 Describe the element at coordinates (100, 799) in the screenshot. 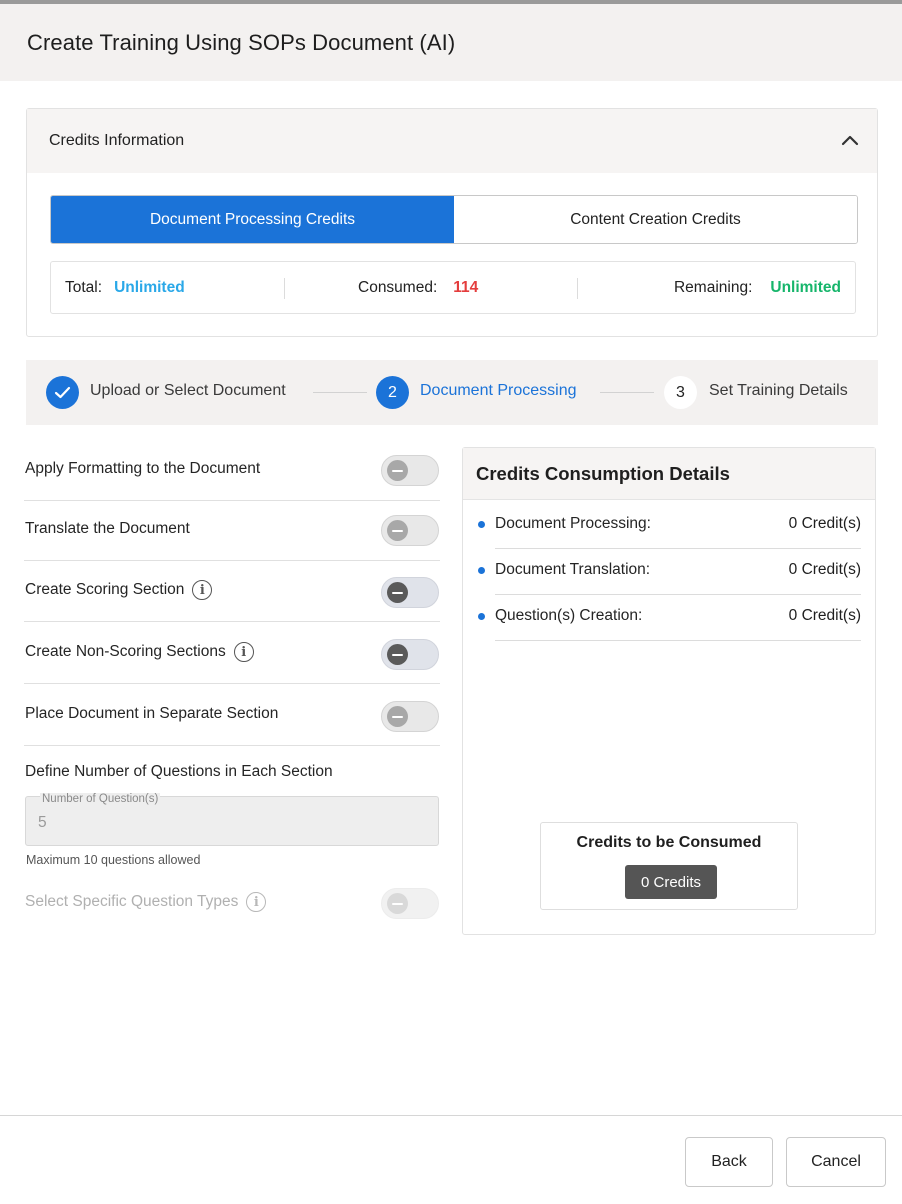

I see `number-of-questions-label: Number of Question(s)` at that location.